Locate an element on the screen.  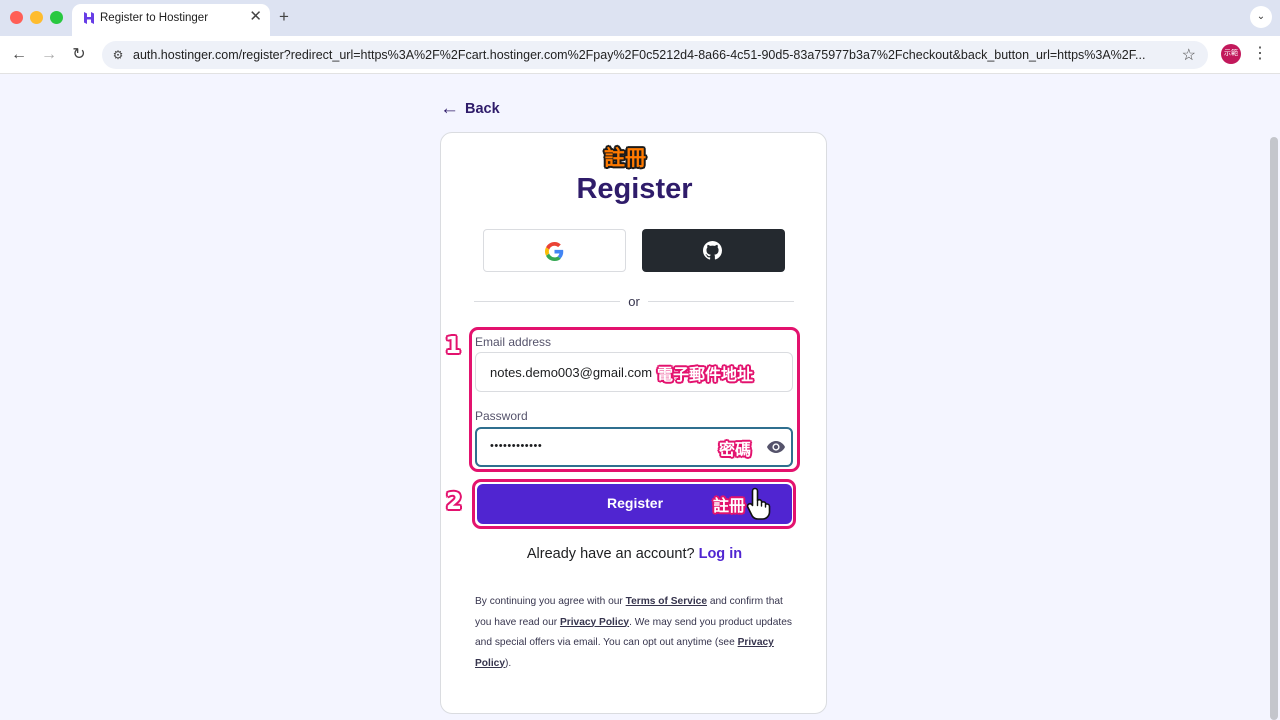
bookmark-star-icon: ☆ is located at coordinates (1189, 55).